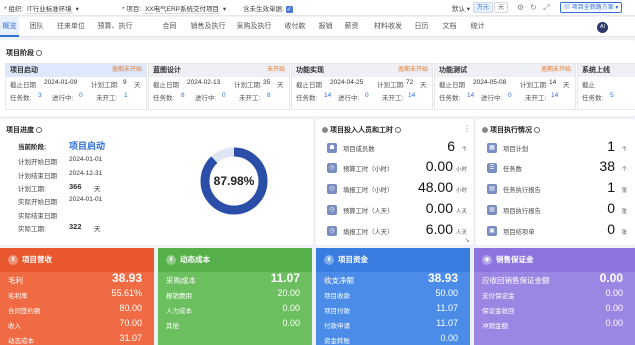 This screenshot has height=345, width=635. I want to click on include-unapproved-checkbox: ✓, so click(289, 9).